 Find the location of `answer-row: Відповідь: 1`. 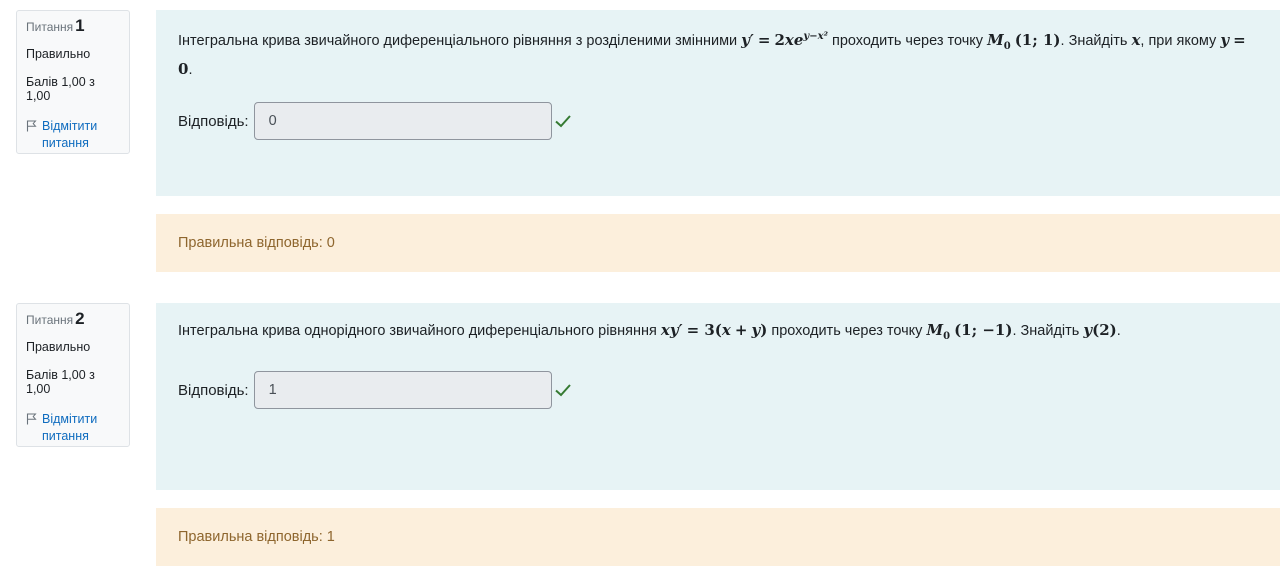

answer-row: Відповідь: 1 is located at coordinates (375, 390).